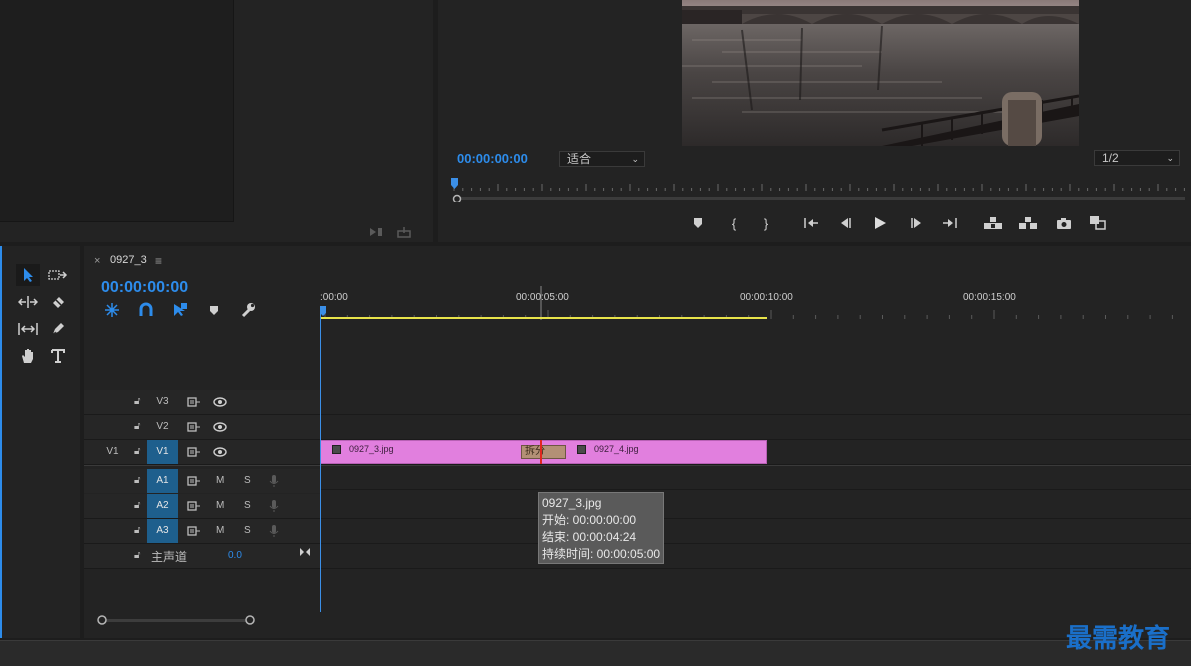 Image resolution: width=1191 pixels, height=666 pixels. I want to click on type-tool, so click(58, 356).